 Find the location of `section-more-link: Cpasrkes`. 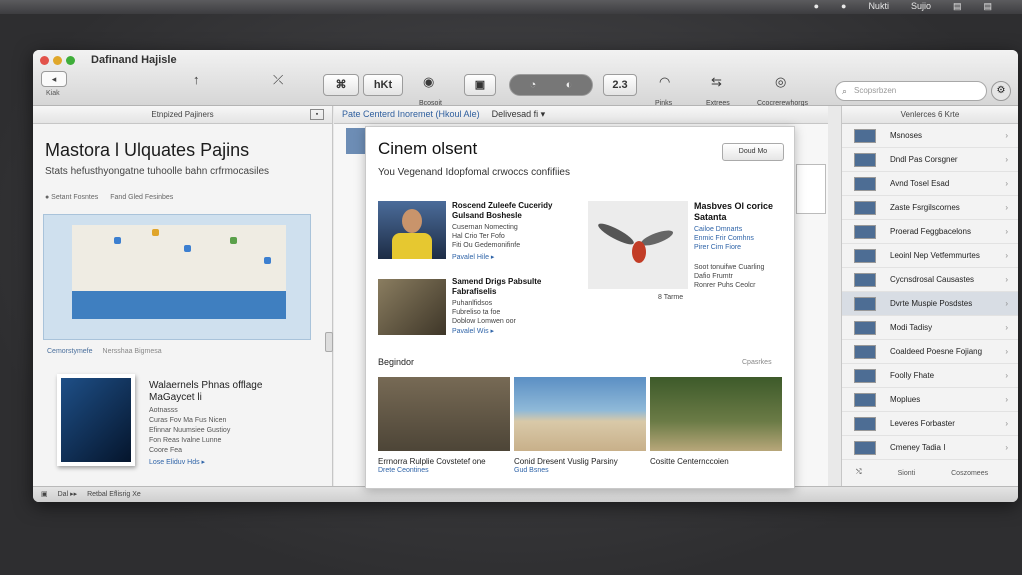

section-more-link: Cpasrkes is located at coordinates (757, 362).